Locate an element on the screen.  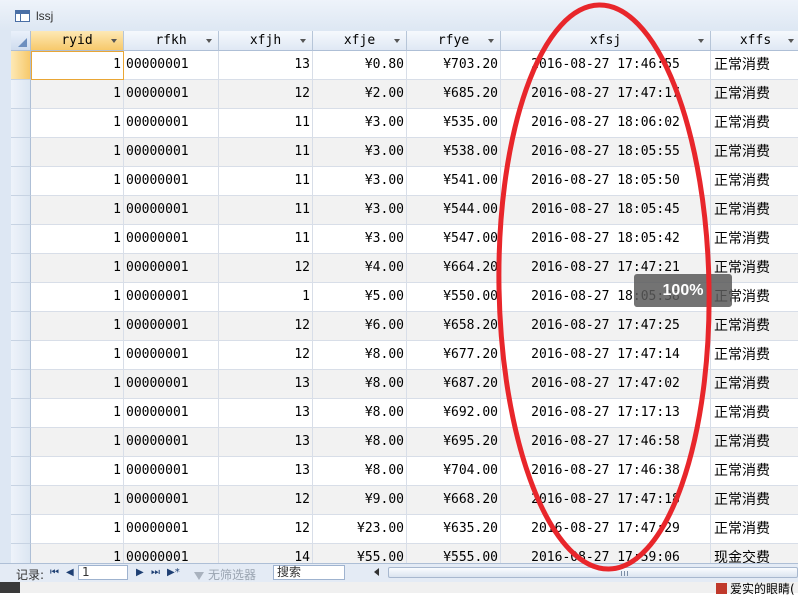
cell-rfye: ¥664.20 is located at coordinates (454, 268).